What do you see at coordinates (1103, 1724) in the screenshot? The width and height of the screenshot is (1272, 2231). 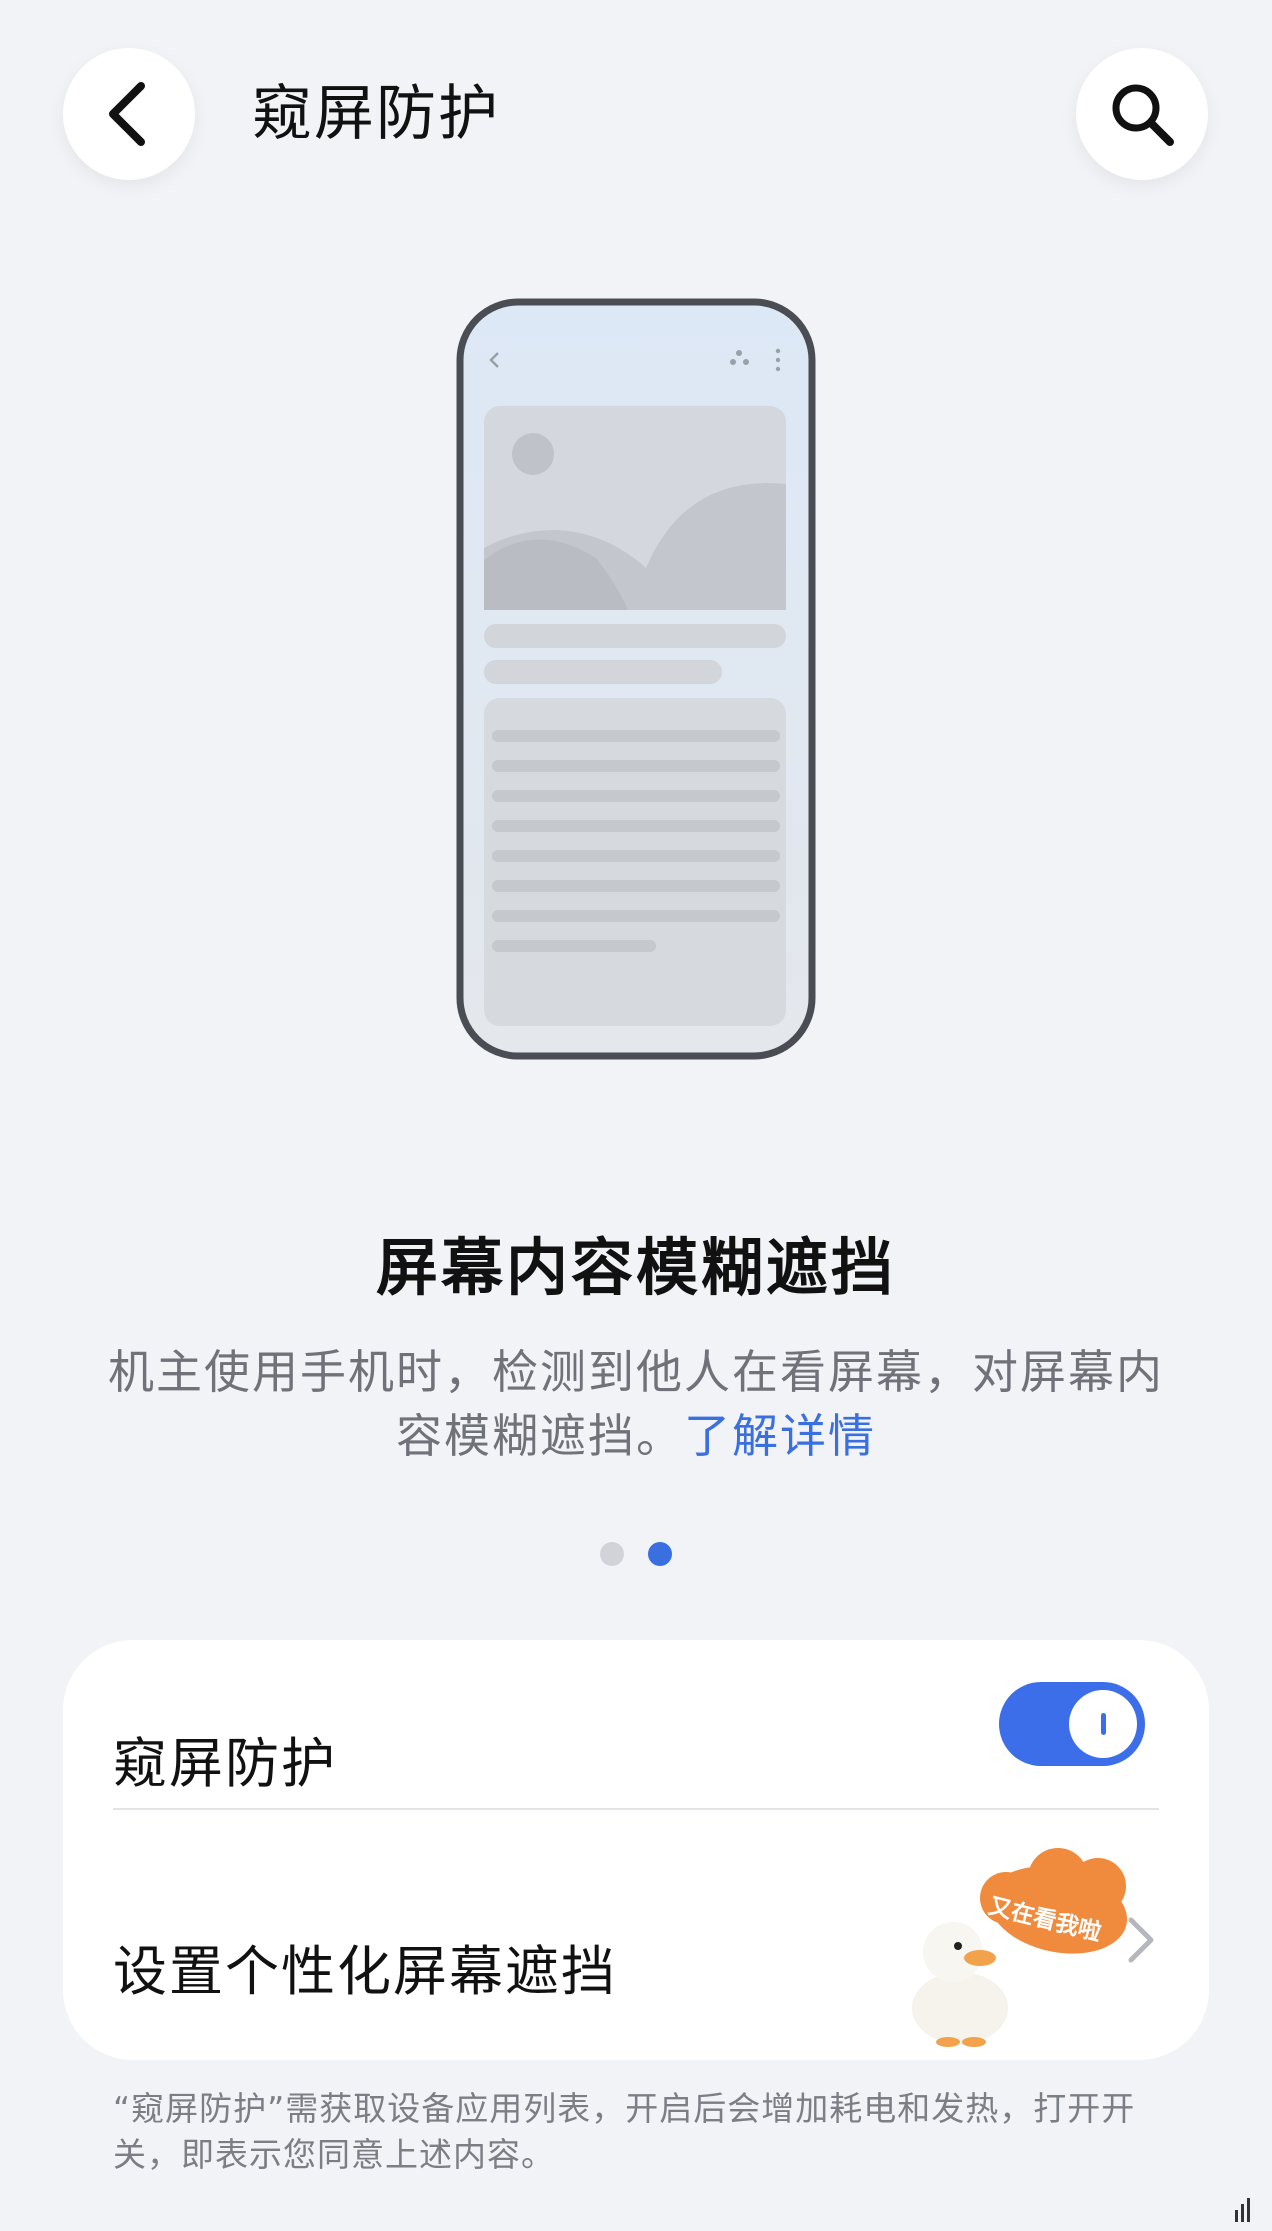 I see `toggle-knob` at bounding box center [1103, 1724].